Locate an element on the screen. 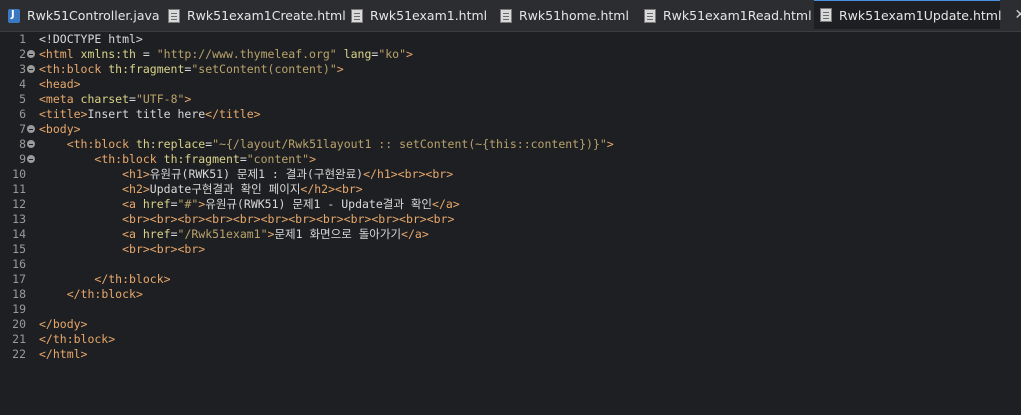 The image size is (1021, 415). code-line: 15 <br><br><br> is located at coordinates (510, 249).